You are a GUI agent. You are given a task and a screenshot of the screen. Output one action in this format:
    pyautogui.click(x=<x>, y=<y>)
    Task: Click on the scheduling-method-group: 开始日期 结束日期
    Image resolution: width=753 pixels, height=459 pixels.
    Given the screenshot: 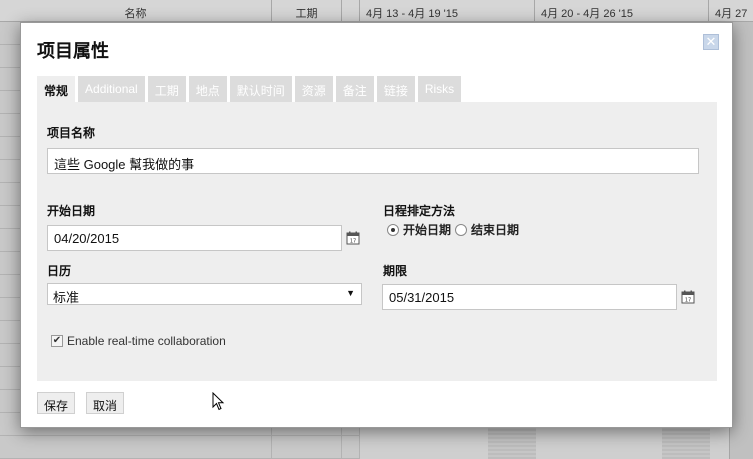 What is the action you would take?
    pyautogui.click(x=453, y=229)
    